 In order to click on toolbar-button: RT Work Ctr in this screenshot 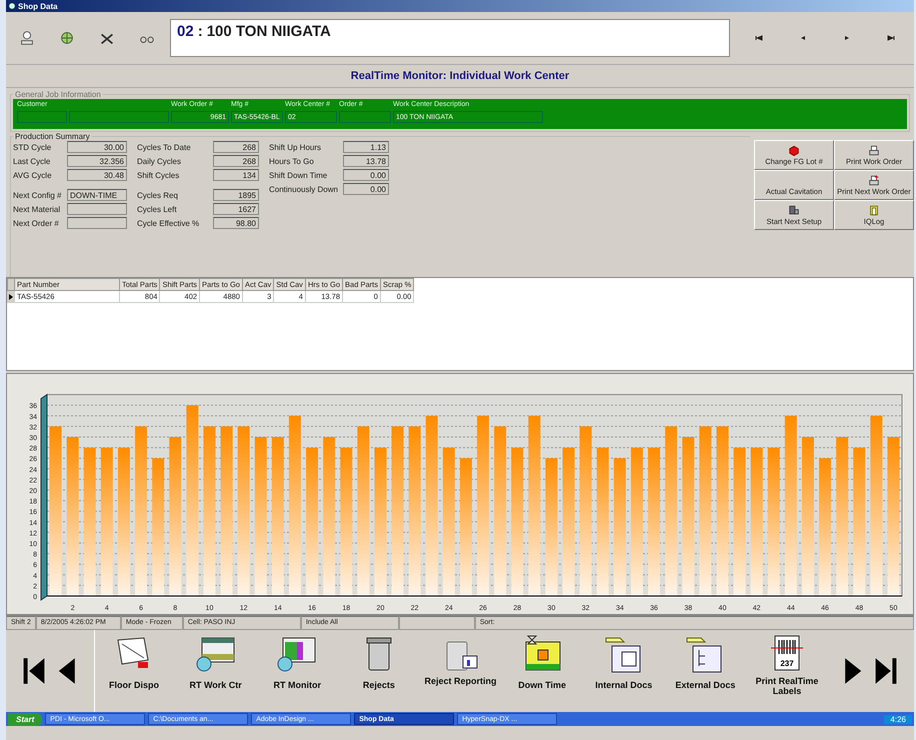, I will do `click(215, 671)`.